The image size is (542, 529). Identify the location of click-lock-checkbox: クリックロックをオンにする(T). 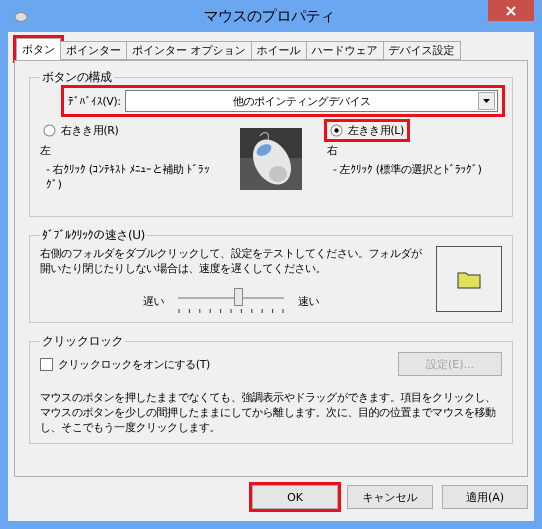
(212, 364).